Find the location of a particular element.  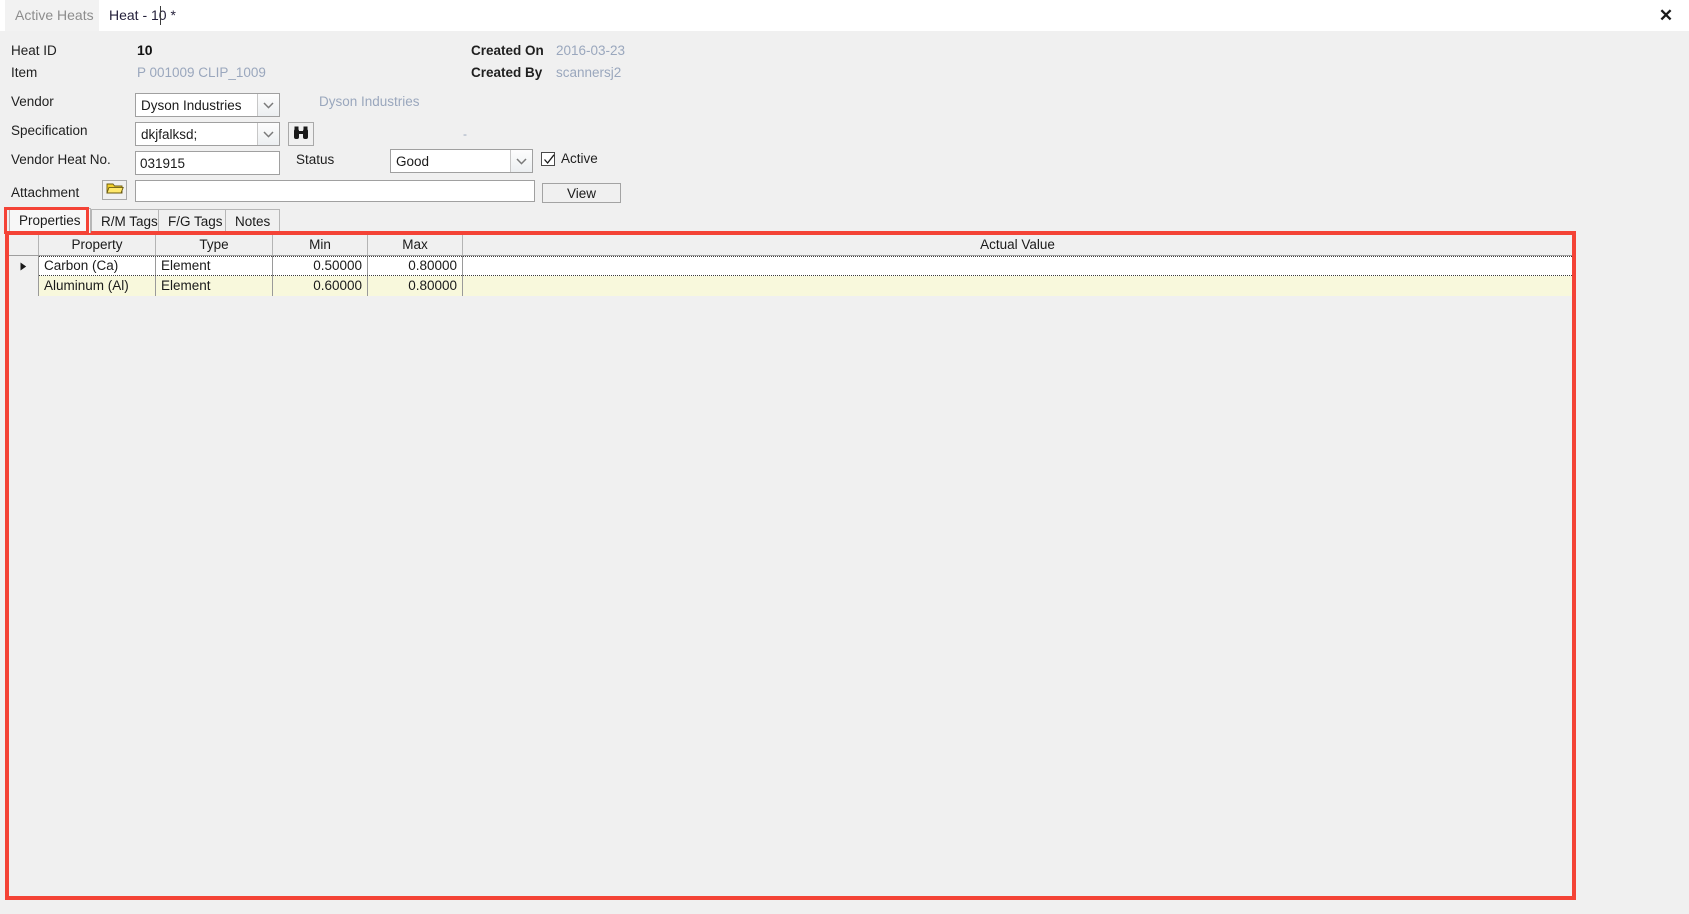

grid-col-actual-value: Actual Value is located at coordinates (1017, 245).